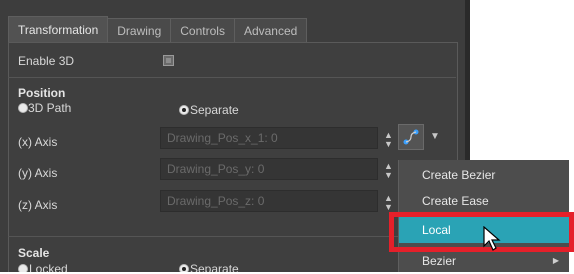 The width and height of the screenshot is (574, 274). Describe the element at coordinates (202, 30) in the screenshot. I see `tab-controls: Controls` at that location.